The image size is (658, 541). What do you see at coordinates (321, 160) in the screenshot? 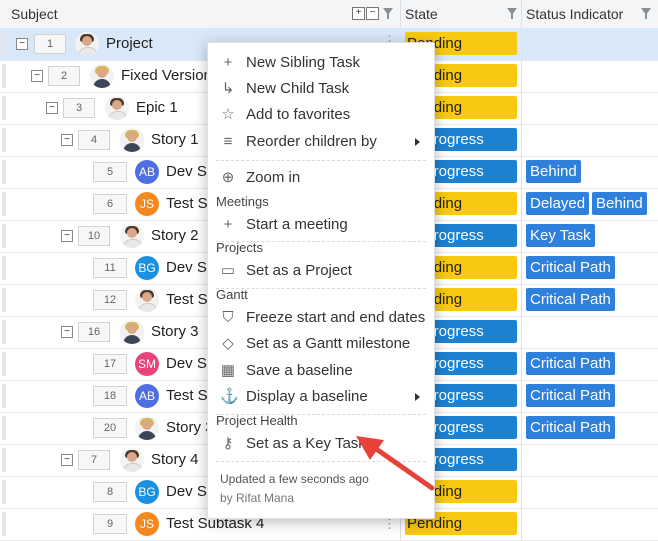
I see `menu-separator` at bounding box center [321, 160].